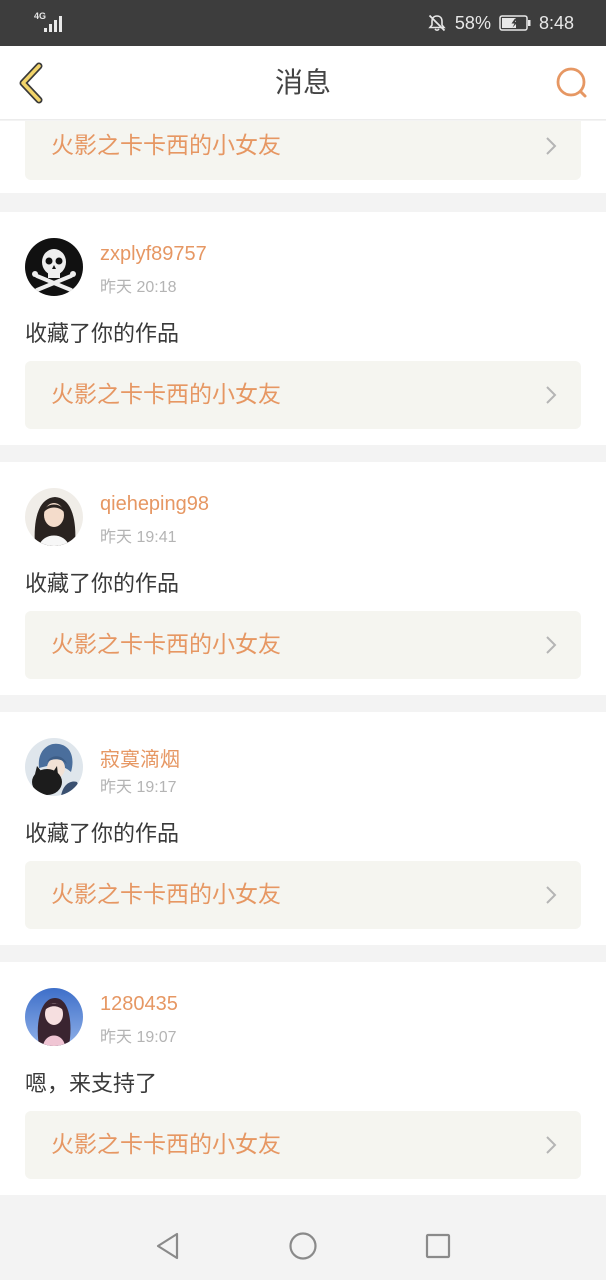 The width and height of the screenshot is (606, 1280). I want to click on anime-girl-avatar-icon, so click(54, 1017).